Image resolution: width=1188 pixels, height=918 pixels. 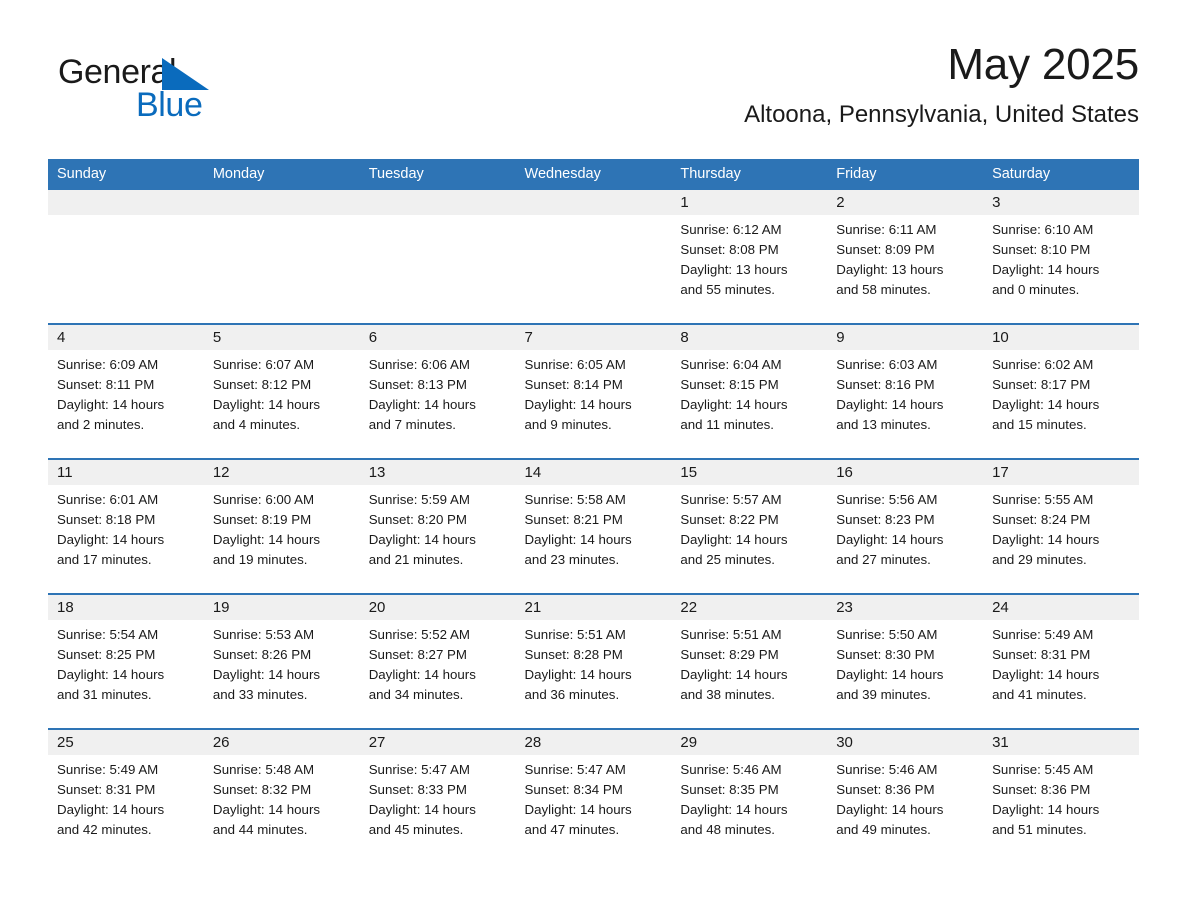 What do you see at coordinates (727, 289) in the screenshot?
I see `daylight-text-line2: and 55 minutes.` at bounding box center [727, 289].